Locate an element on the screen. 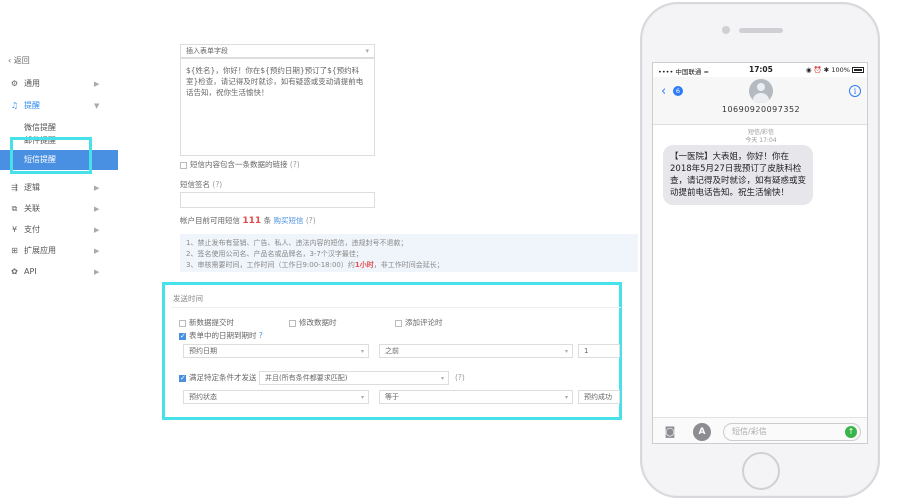  send-time-heading: 发送时间 is located at coordinates (188, 298).